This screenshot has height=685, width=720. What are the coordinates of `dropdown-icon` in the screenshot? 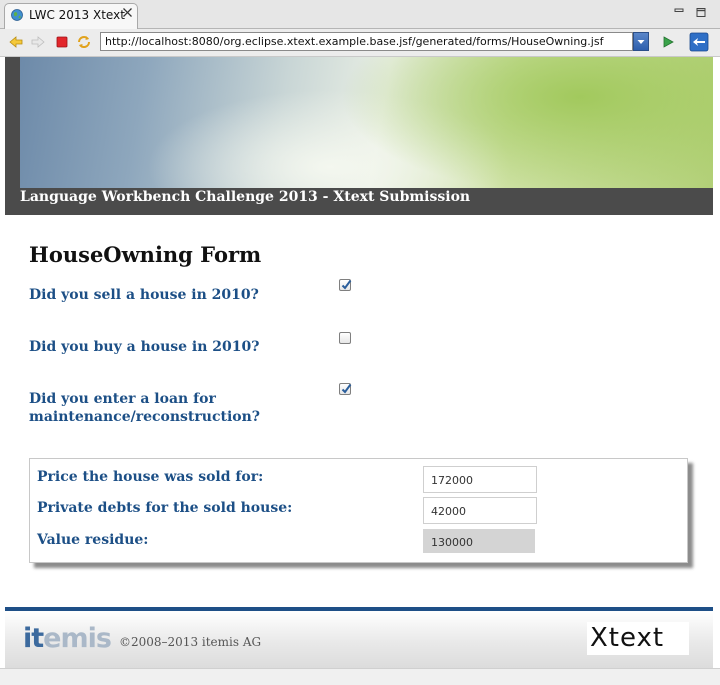 It's located at (641, 42).